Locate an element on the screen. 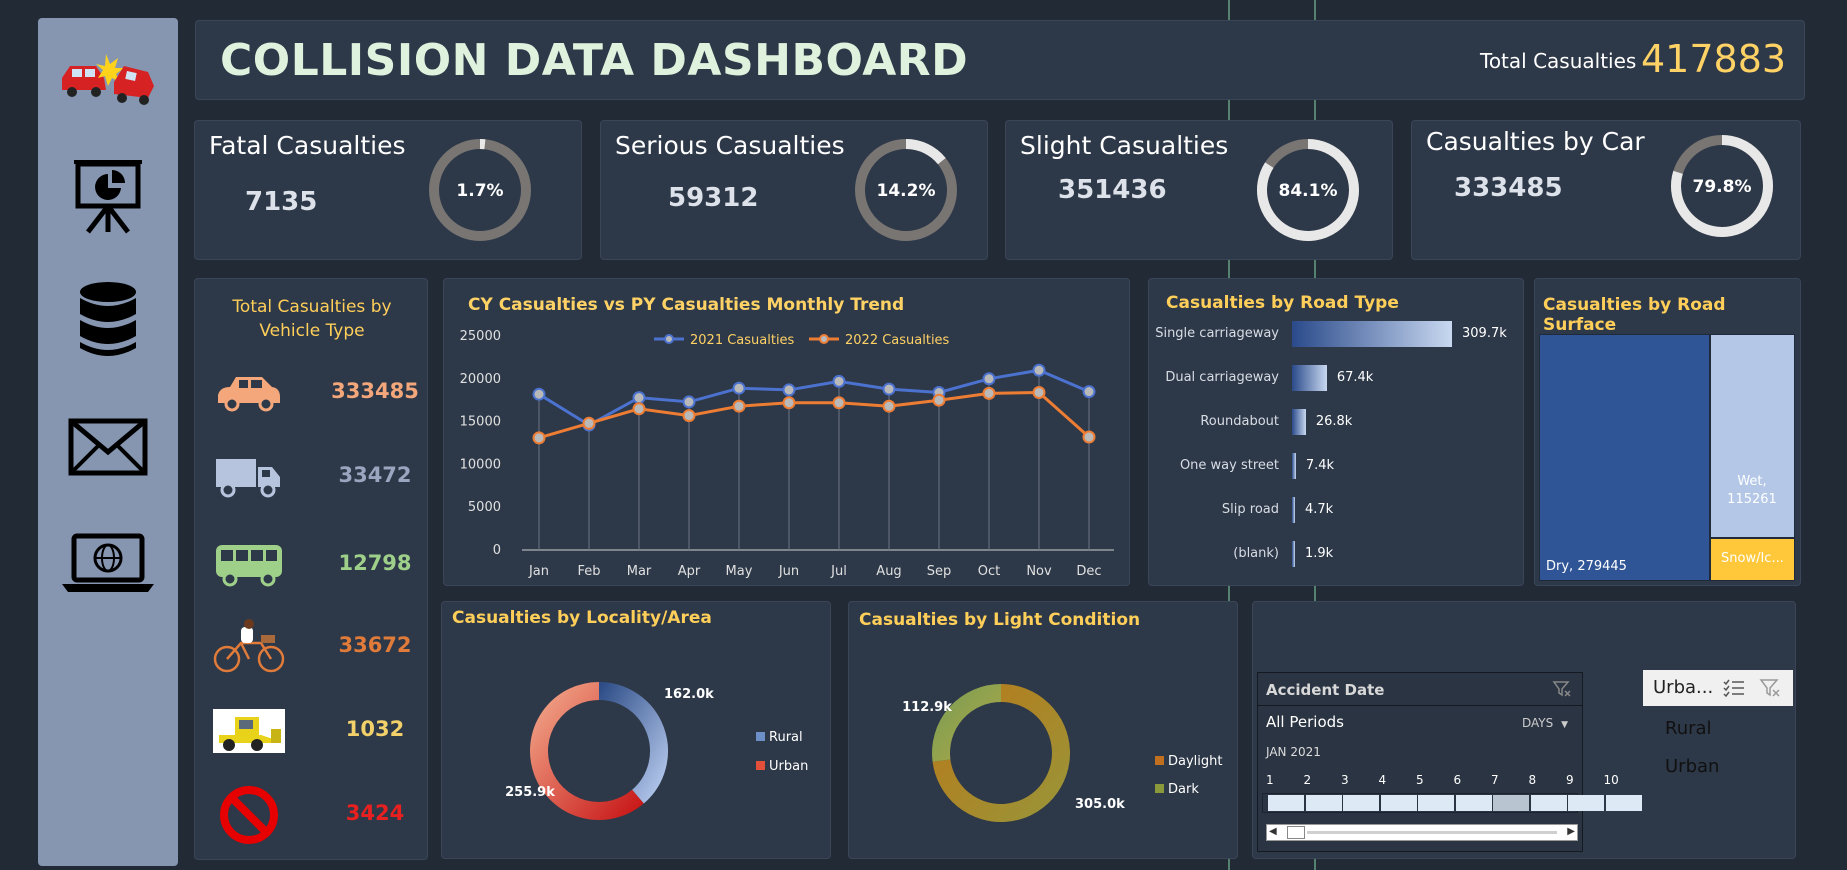  slice-label: 305.0k is located at coordinates (1100, 804).